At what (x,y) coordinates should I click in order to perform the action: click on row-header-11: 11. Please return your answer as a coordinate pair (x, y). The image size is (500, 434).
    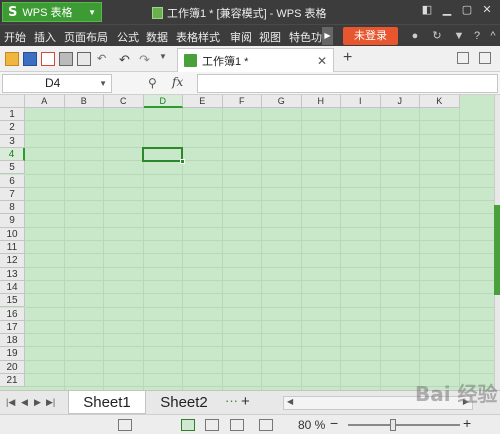
    Looking at the image, I should click on (12, 248).